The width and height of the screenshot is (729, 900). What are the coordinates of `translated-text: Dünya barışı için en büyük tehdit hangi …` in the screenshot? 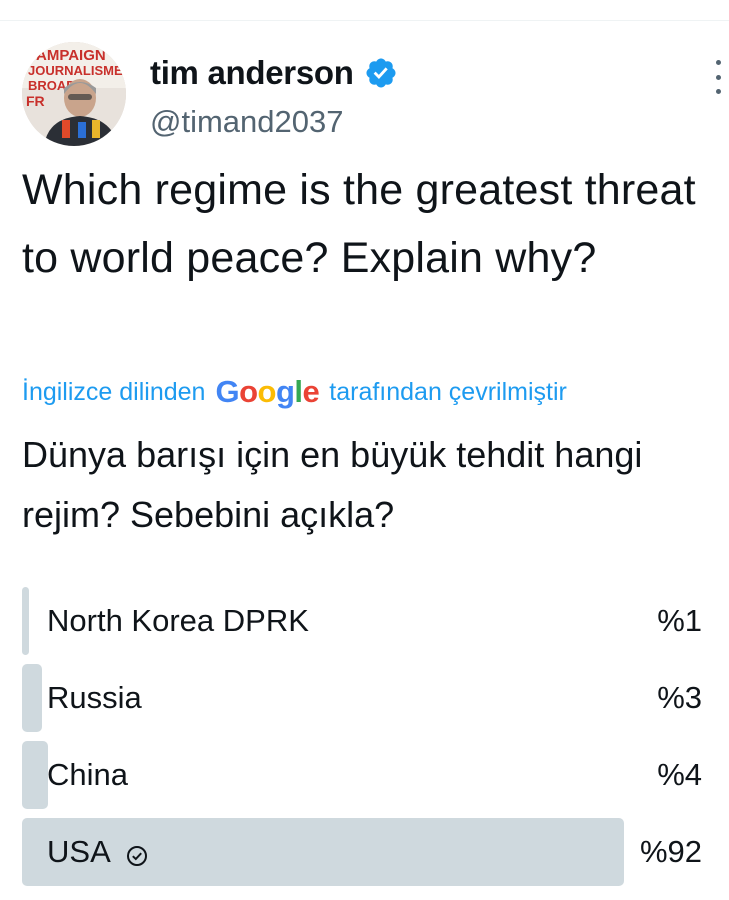 It's located at (332, 484).